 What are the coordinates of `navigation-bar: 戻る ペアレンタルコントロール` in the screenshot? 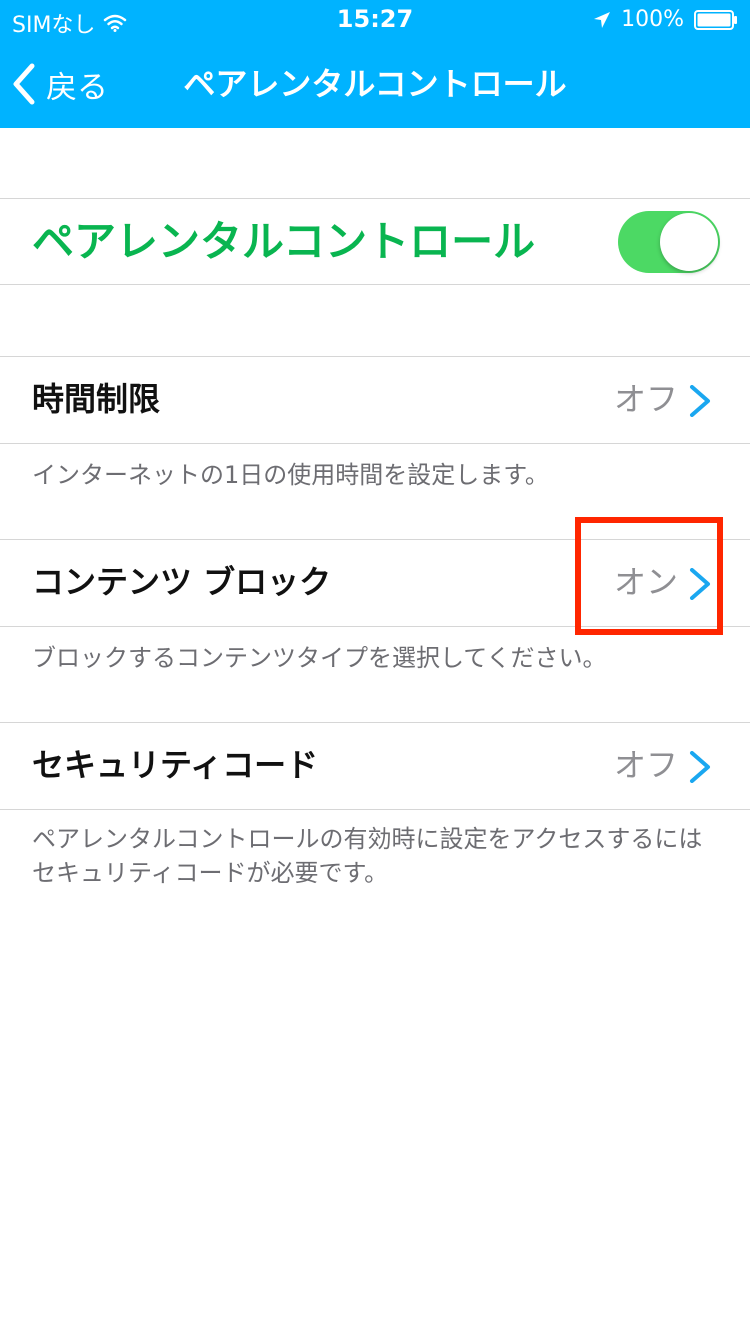 It's located at (375, 84).